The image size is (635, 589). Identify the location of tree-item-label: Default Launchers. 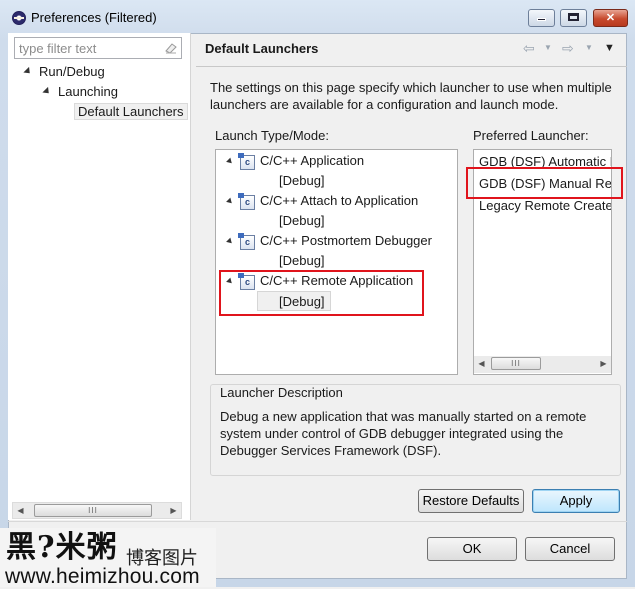
(131, 111).